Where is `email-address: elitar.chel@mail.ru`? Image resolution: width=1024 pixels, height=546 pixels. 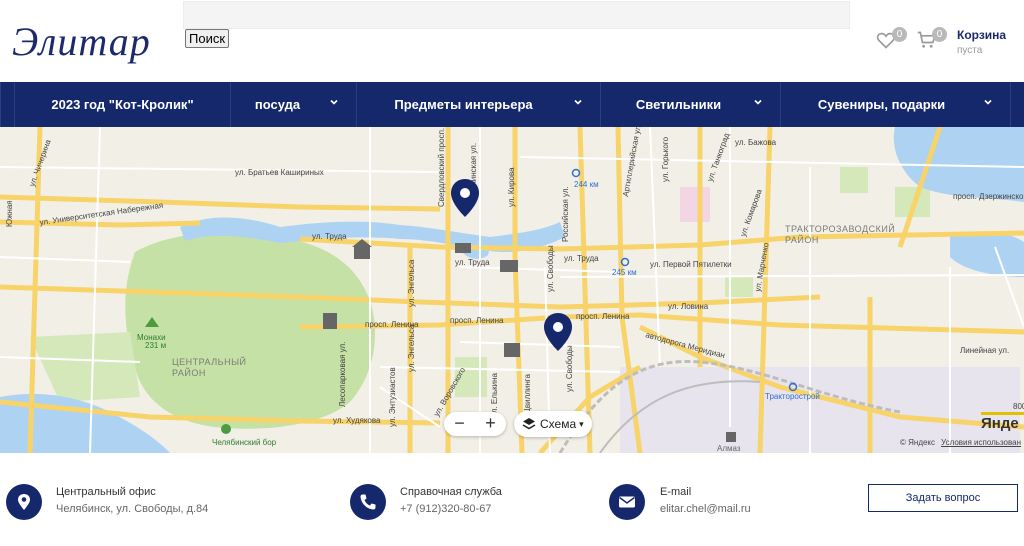 email-address: elitar.chel@mail.ru is located at coordinates (705, 509).